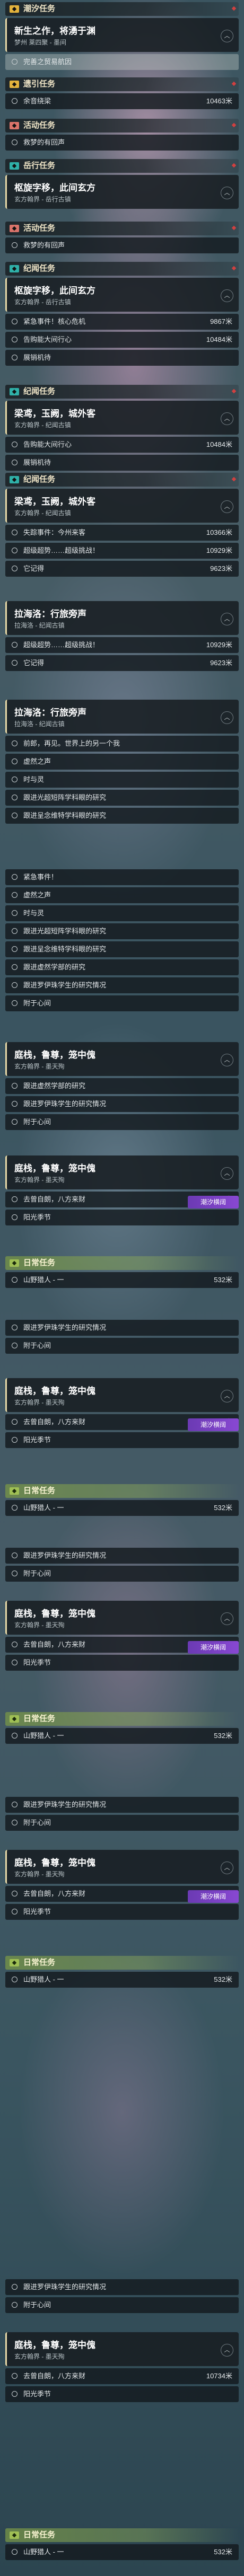 The image size is (244, 2576). Describe the element at coordinates (65, 931) in the screenshot. I see `objective-label: 跟进光超短阵学科眼的研究` at that location.